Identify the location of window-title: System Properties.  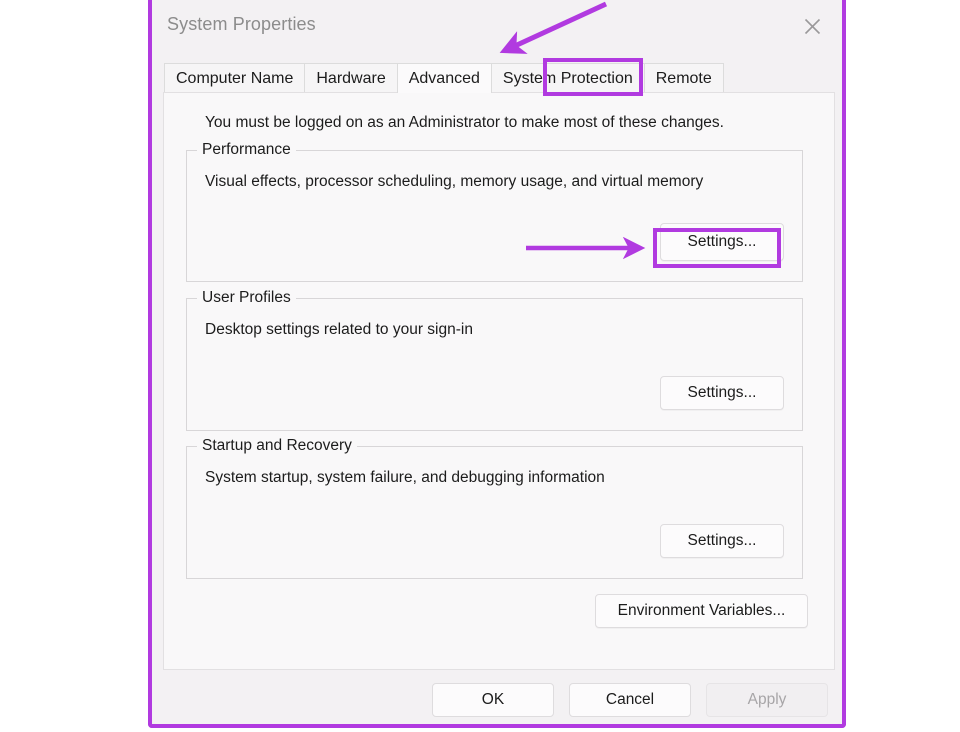
(241, 24).